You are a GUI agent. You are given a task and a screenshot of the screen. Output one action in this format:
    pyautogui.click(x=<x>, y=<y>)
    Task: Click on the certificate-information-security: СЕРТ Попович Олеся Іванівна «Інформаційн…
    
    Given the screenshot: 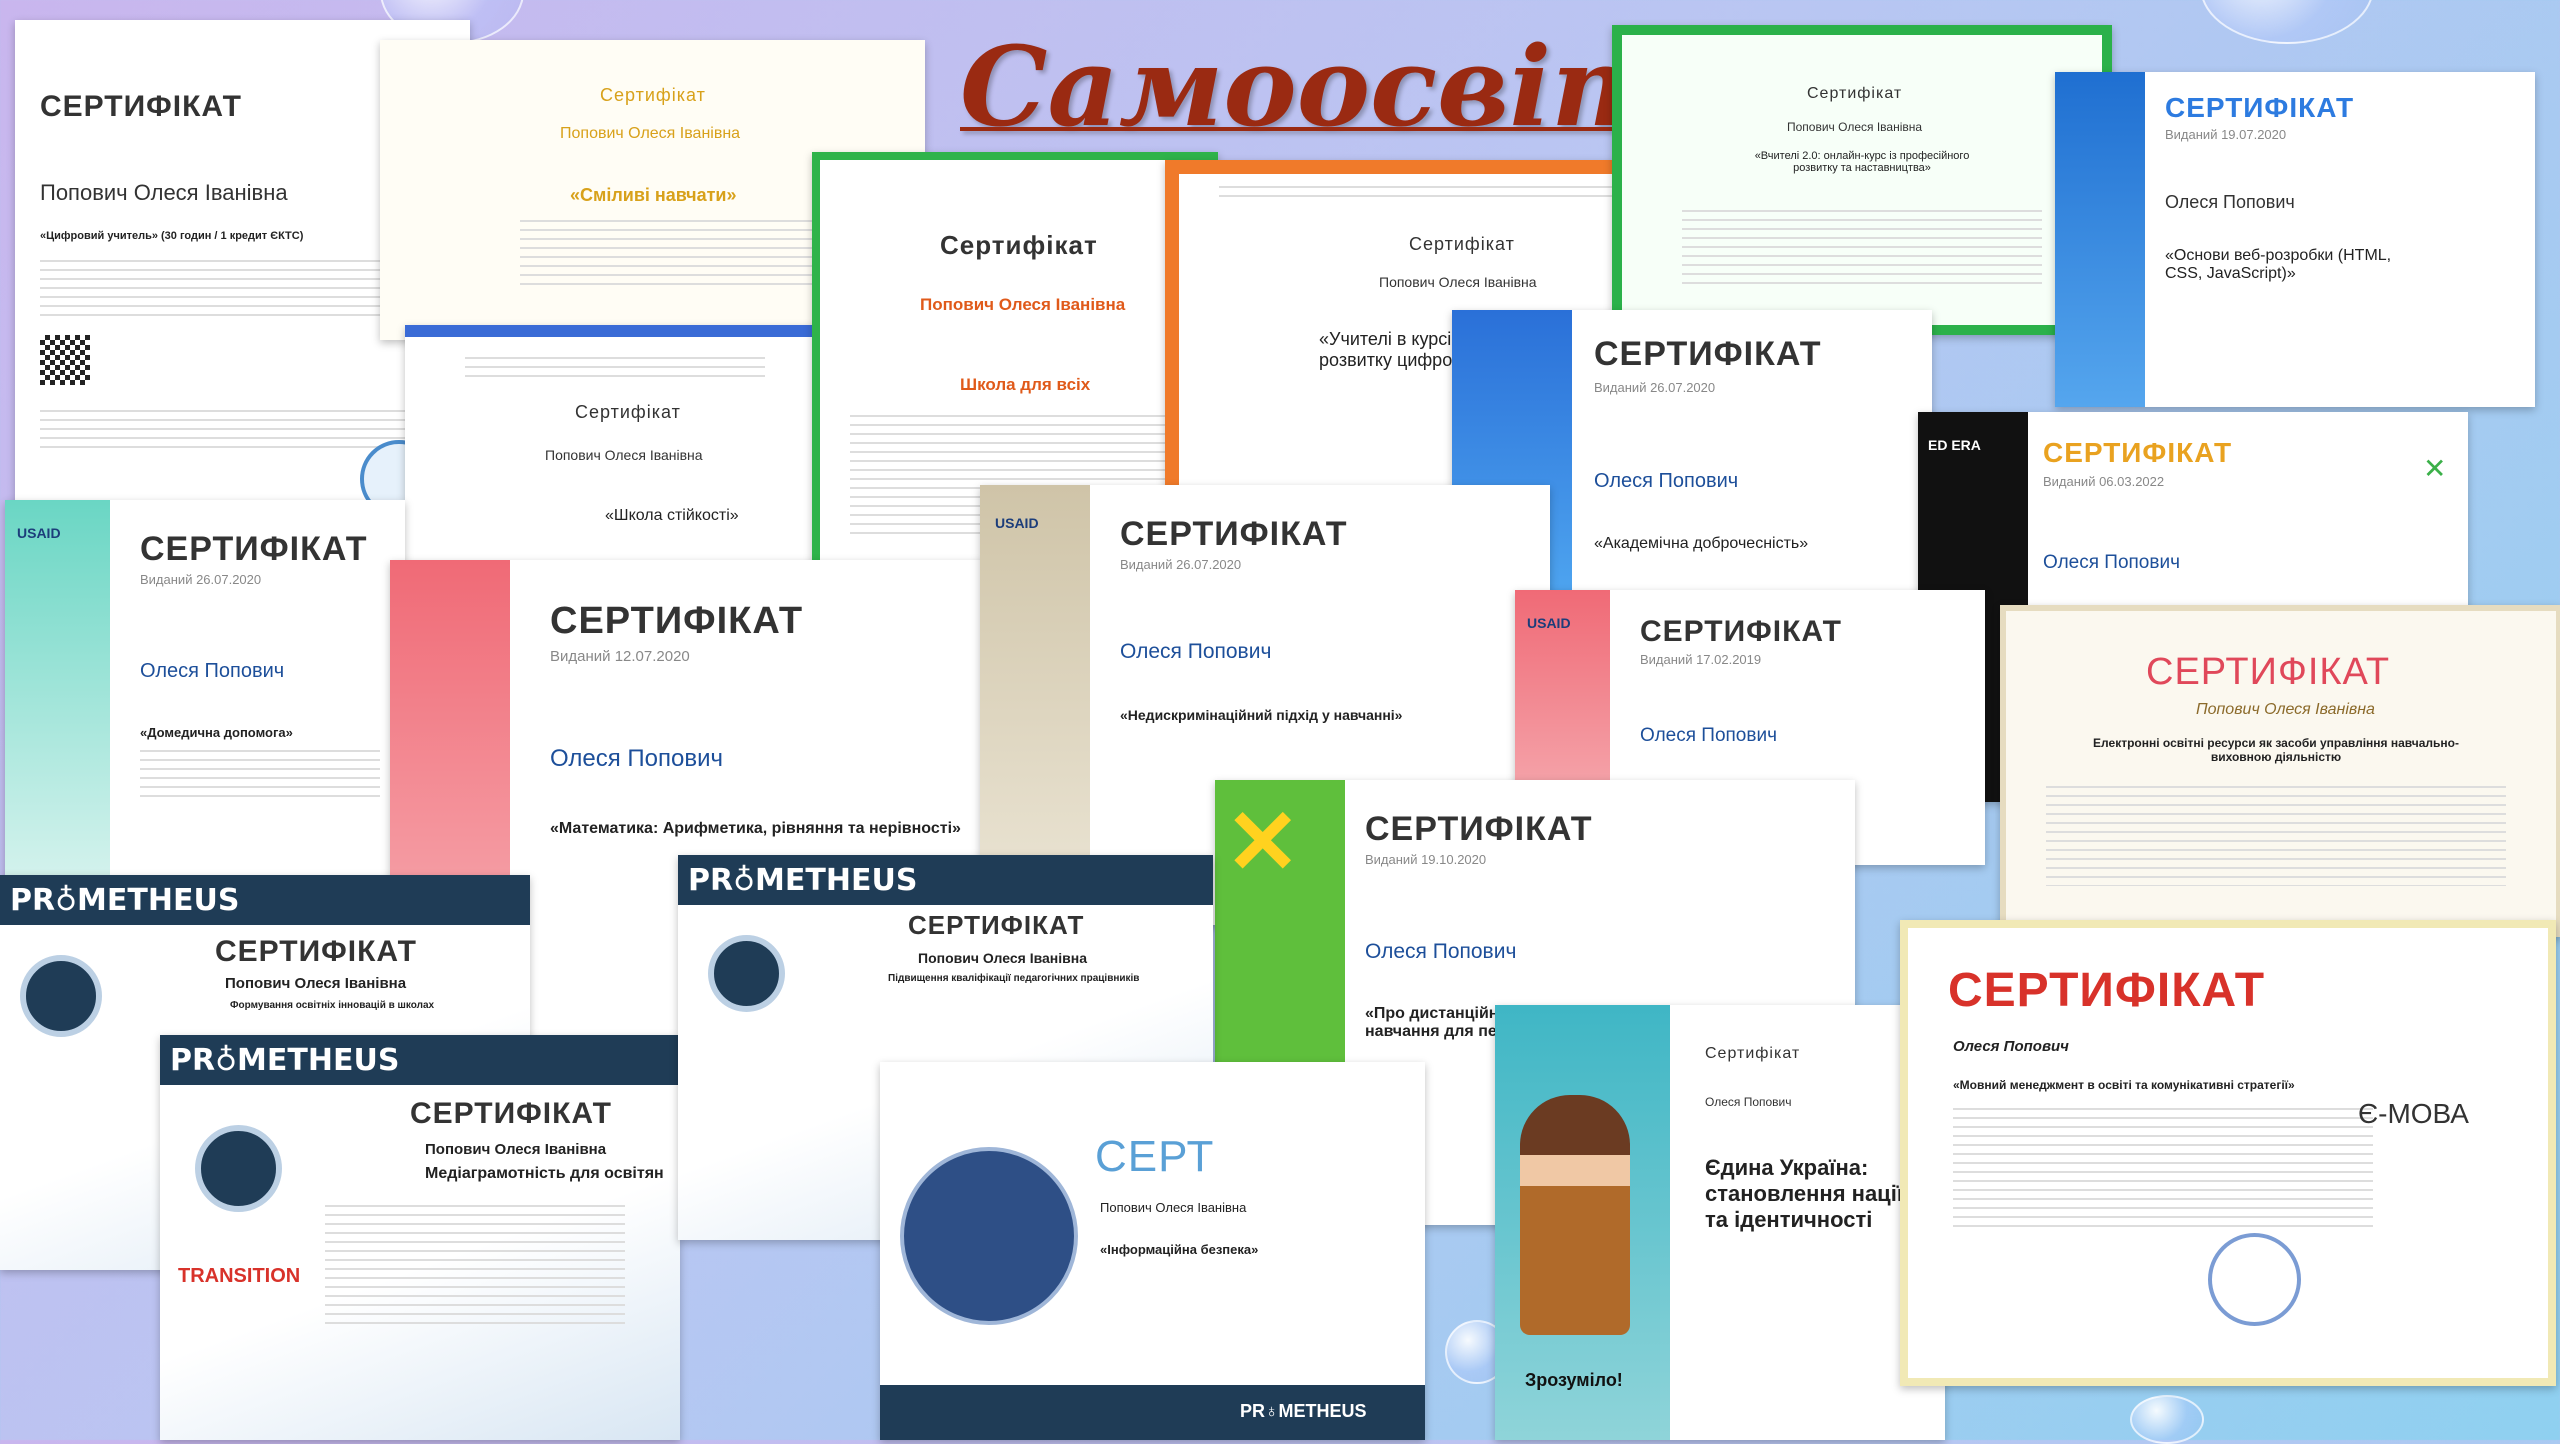 What is the action you would take?
    pyautogui.click(x=1152, y=1251)
    